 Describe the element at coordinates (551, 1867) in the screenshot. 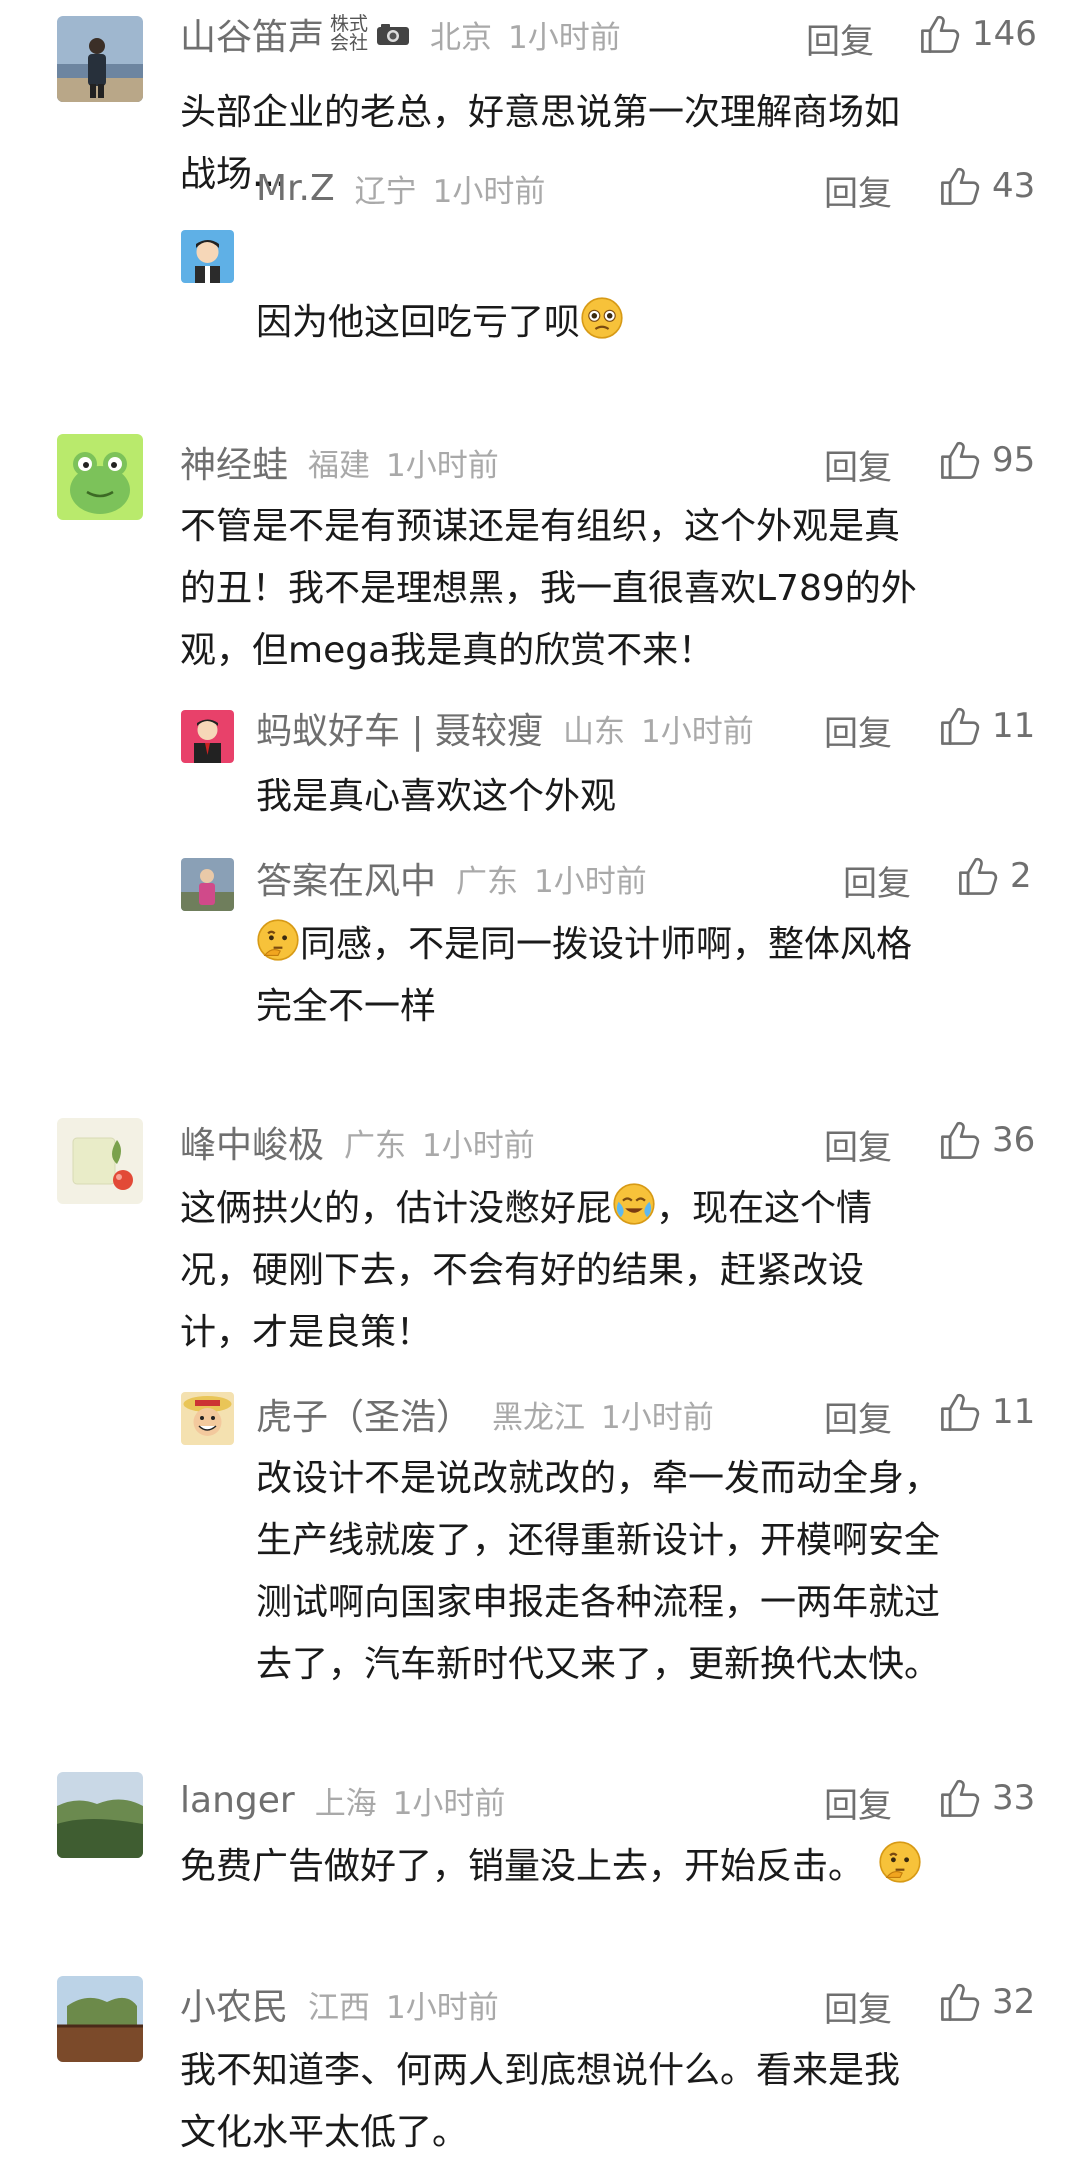

I see `comment-text: 免费广告做好了，销量没上去，开始反击。` at that location.